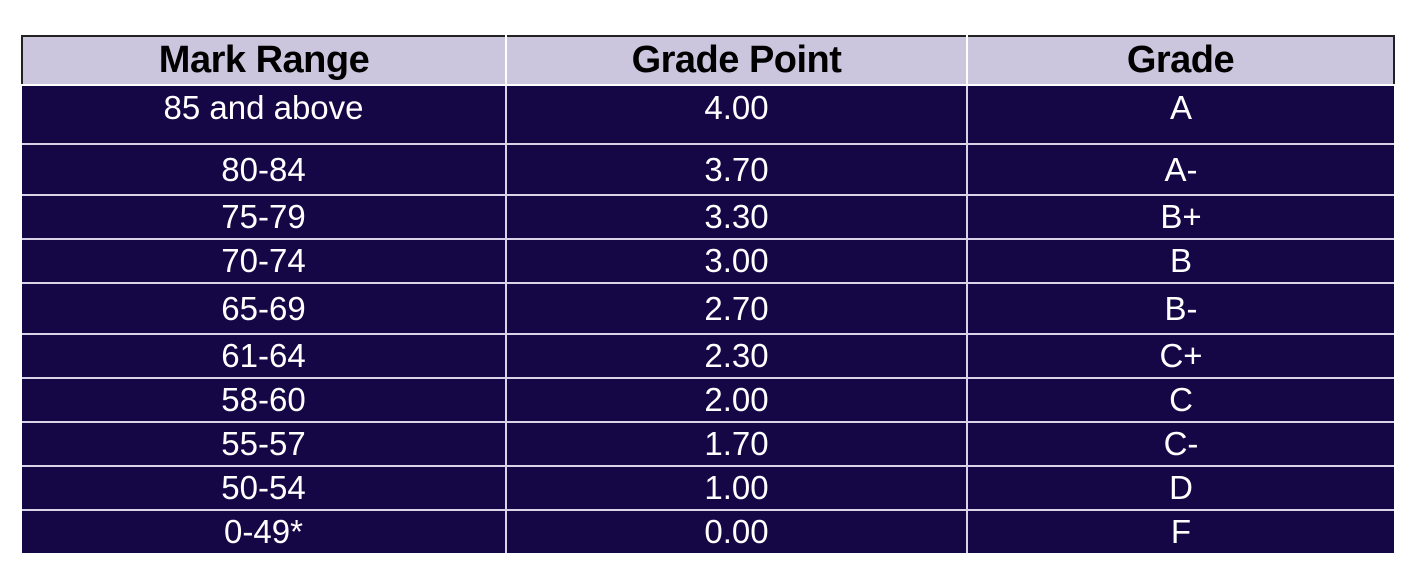  What do you see at coordinates (1180, 488) in the screenshot?
I see `cell-grade: D` at bounding box center [1180, 488].